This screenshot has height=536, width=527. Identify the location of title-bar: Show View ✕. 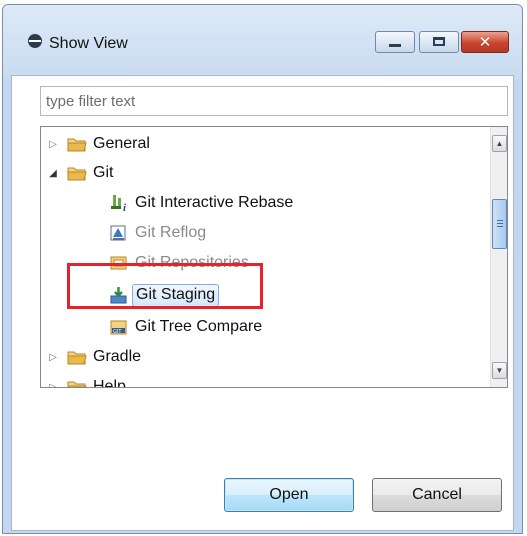
(262, 42).